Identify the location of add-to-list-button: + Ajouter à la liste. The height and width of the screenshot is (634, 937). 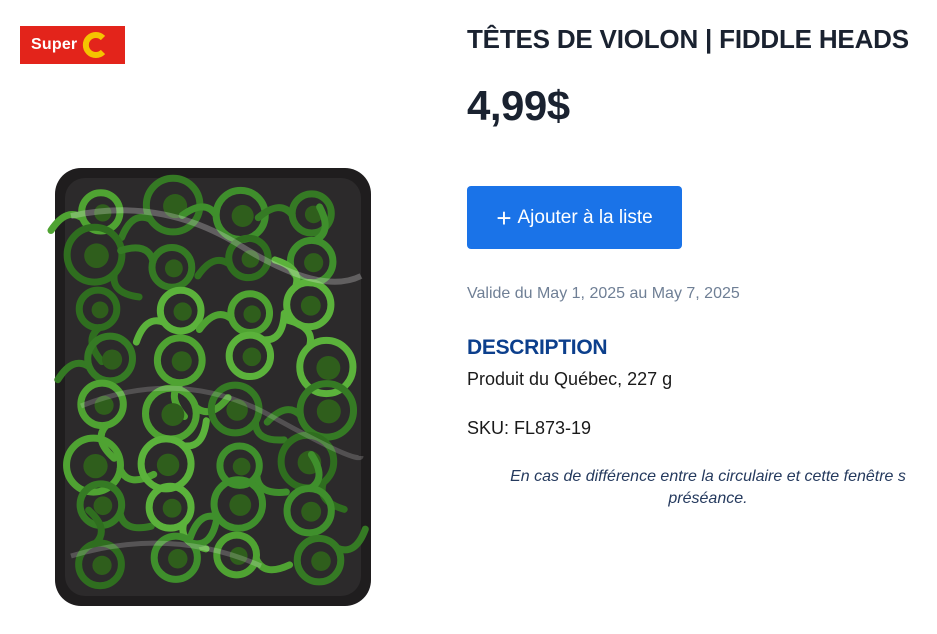
(574, 217).